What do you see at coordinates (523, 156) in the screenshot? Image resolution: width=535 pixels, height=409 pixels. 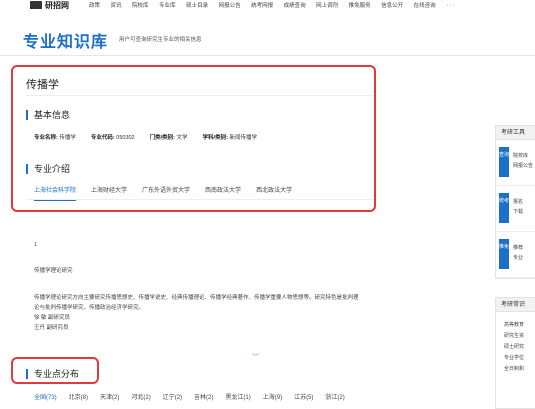 I see `tool-link: 院校库` at bounding box center [523, 156].